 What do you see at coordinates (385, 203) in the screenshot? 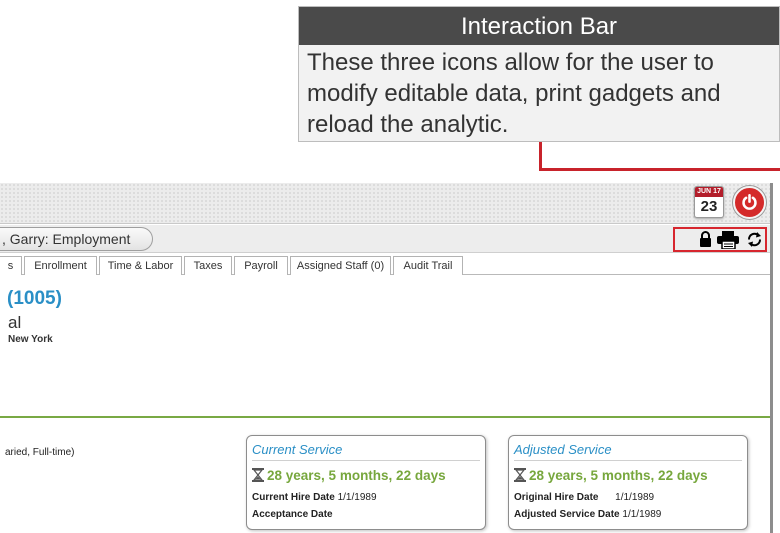
I see `app-top-bar` at bounding box center [385, 203].